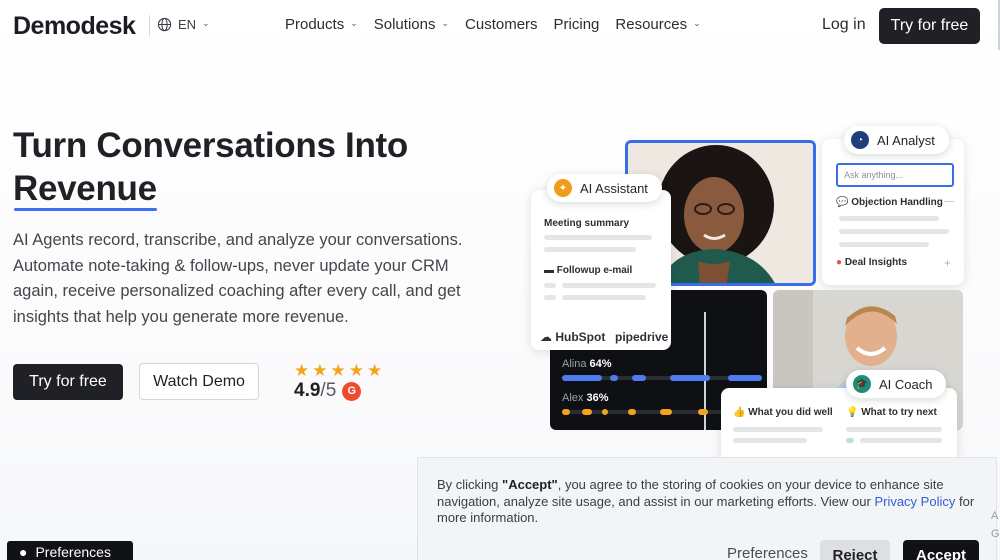  Describe the element at coordinates (839, 425) in the screenshot. I see `ai-coach-card` at that location.